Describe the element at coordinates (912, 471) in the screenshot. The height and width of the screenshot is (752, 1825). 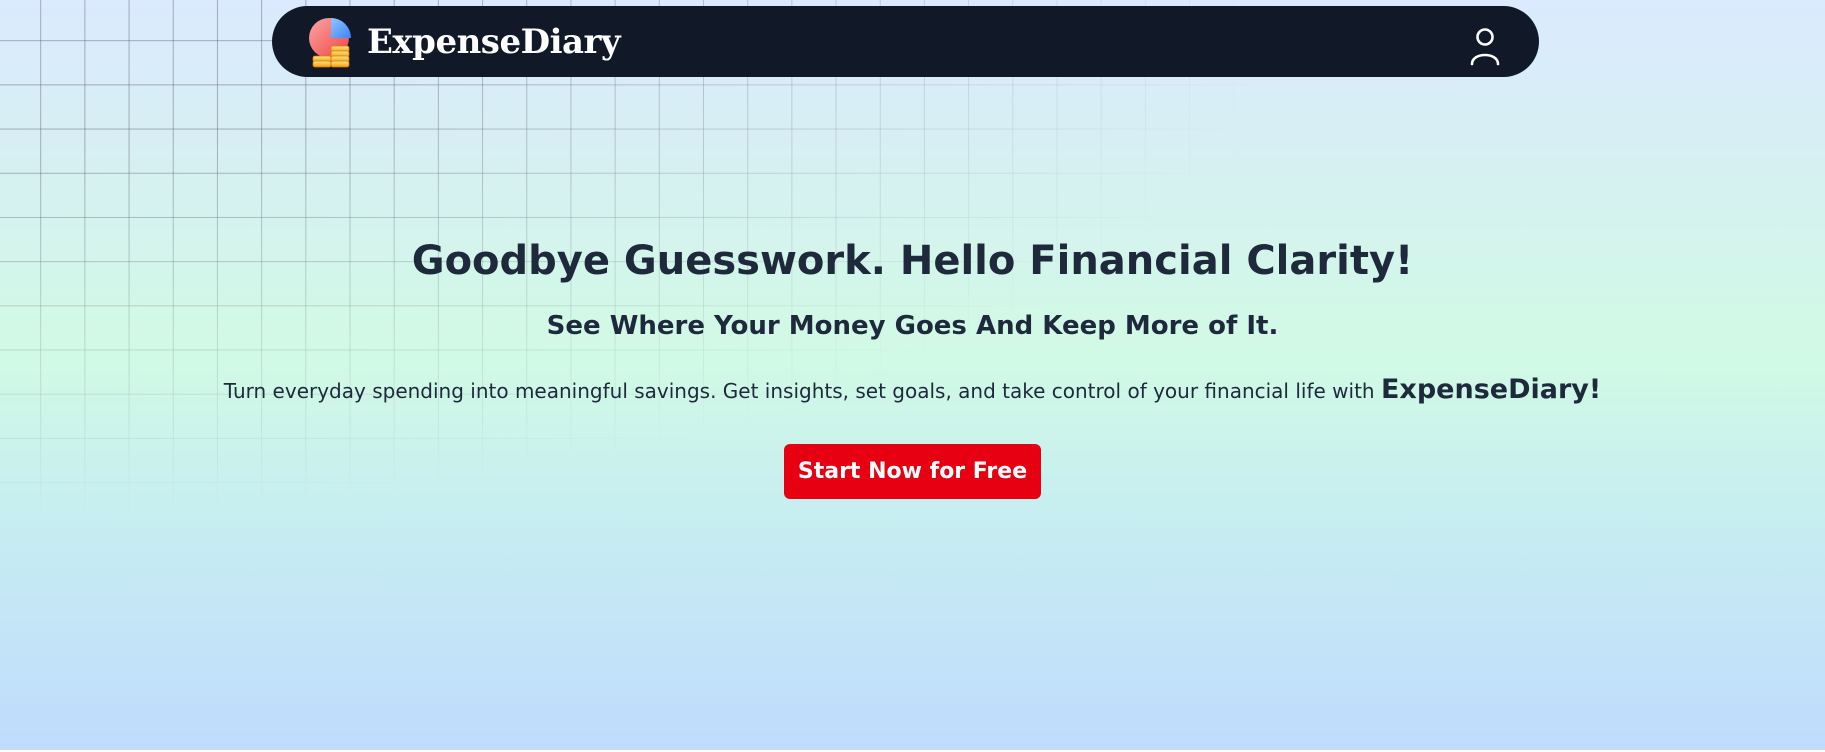
I see `start-now-button: Start Now for Free` at that location.